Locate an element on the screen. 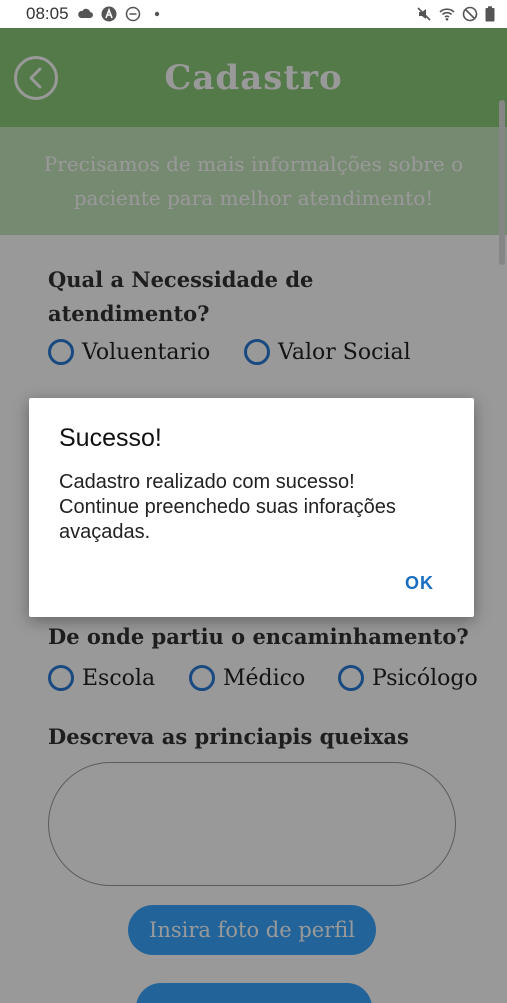  battery-icon is located at coordinates (490, 14).